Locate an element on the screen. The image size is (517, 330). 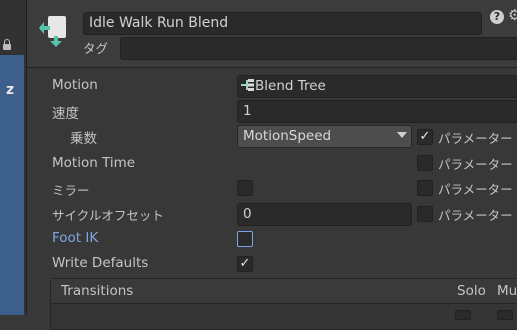
lock-icon is located at coordinates (7, 44).